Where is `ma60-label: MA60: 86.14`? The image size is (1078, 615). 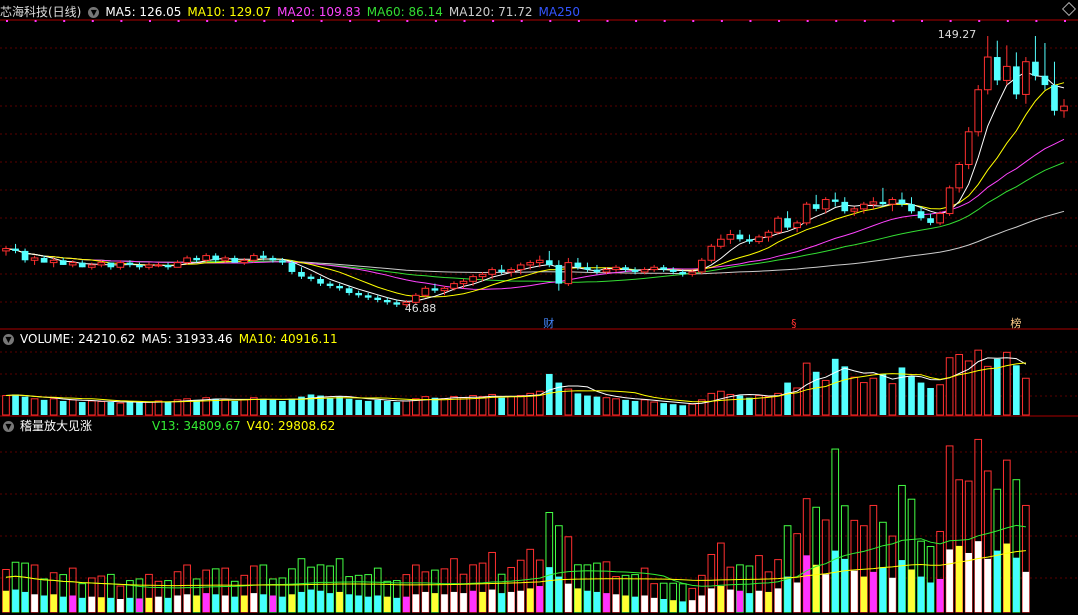 ma60-label: MA60: 86.14 is located at coordinates (404, 12).